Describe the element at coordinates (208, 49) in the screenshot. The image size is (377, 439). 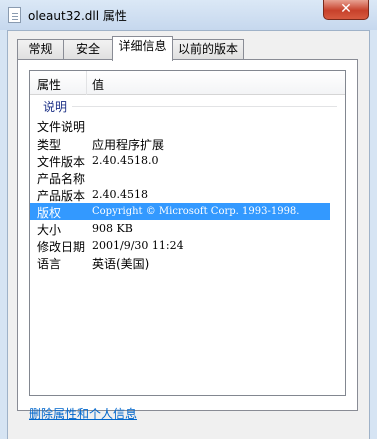
I see `tab-previous-versions: 以前的版本` at that location.